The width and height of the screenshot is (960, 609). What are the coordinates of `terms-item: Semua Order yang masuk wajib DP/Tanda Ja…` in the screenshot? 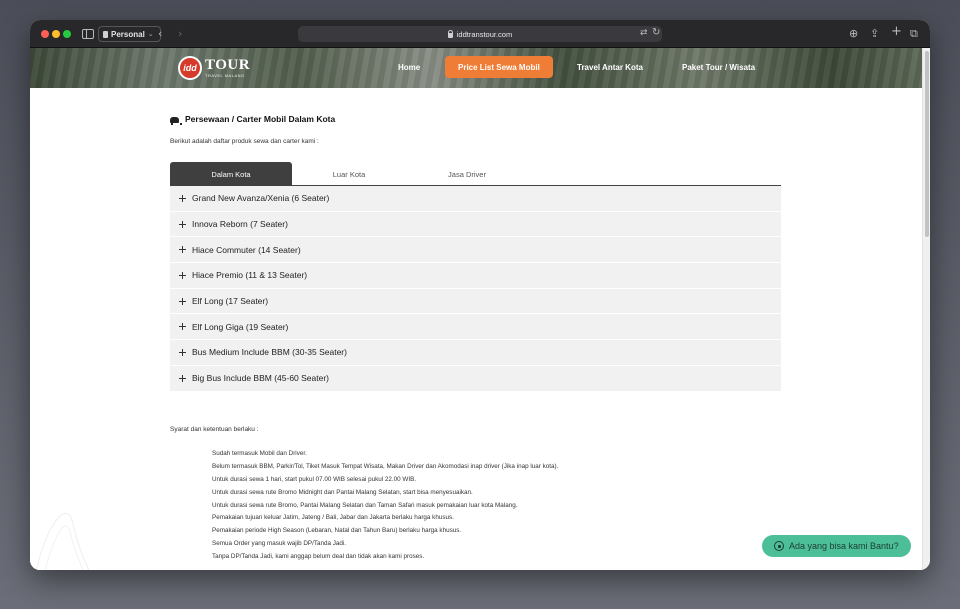 It's located at (279, 544).